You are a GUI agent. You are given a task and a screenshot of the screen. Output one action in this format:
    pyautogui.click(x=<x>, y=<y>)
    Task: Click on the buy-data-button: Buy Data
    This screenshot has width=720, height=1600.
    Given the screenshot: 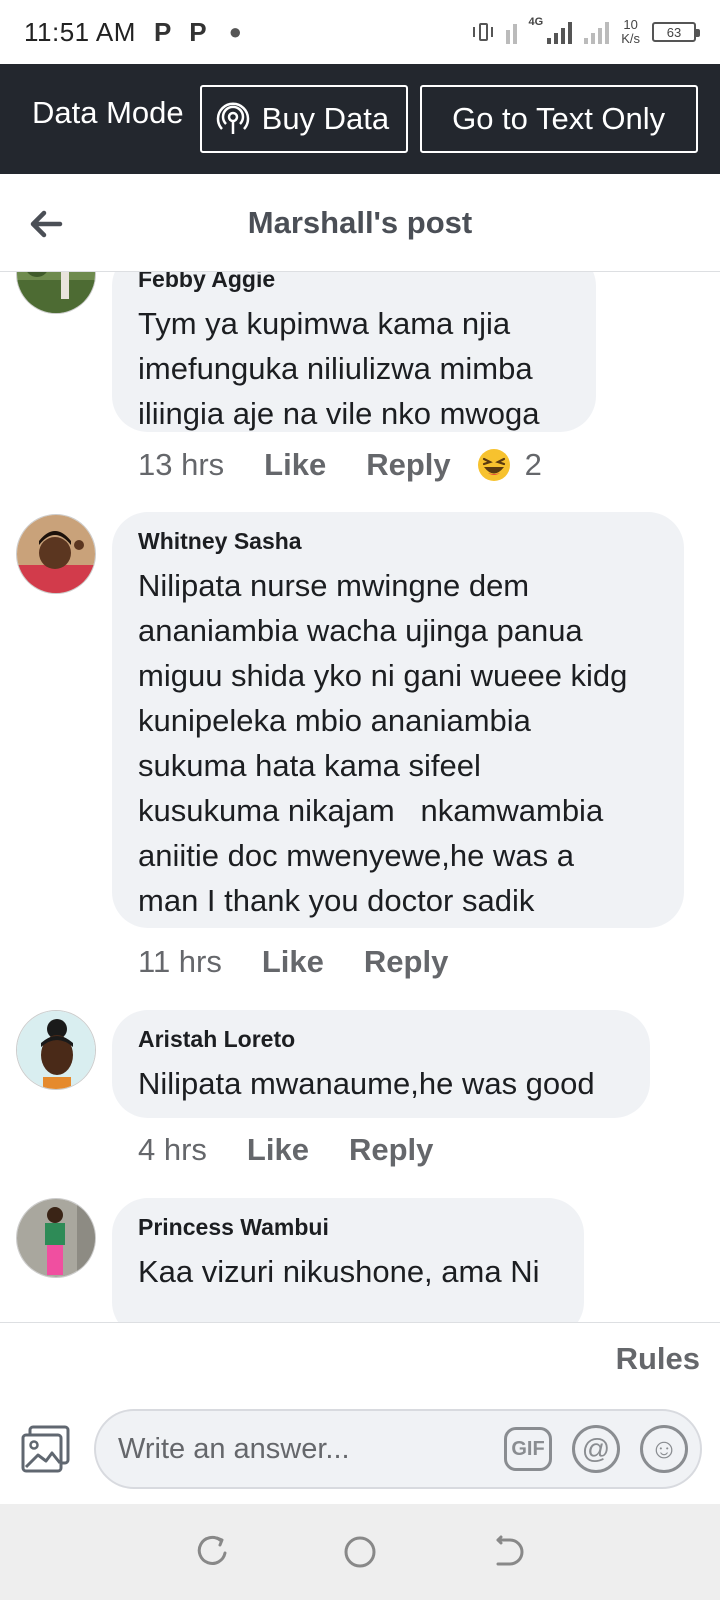 What is the action you would take?
    pyautogui.click(x=303, y=119)
    